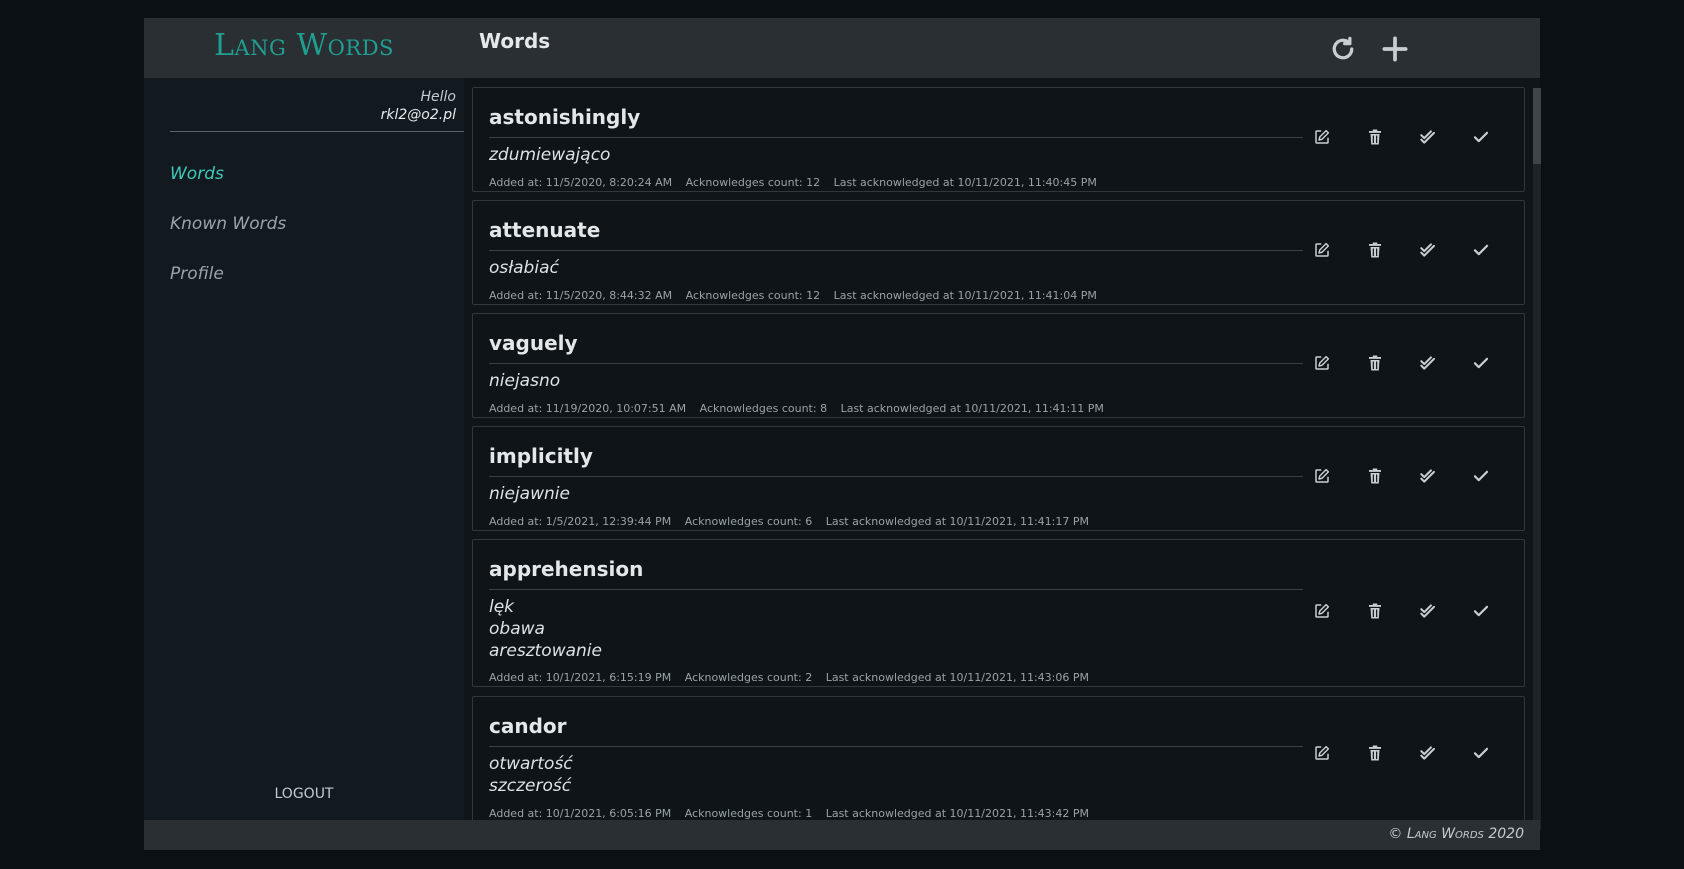 Image resolution: width=1684 pixels, height=869 pixels. I want to click on translation: zdumiewająco, so click(550, 155).